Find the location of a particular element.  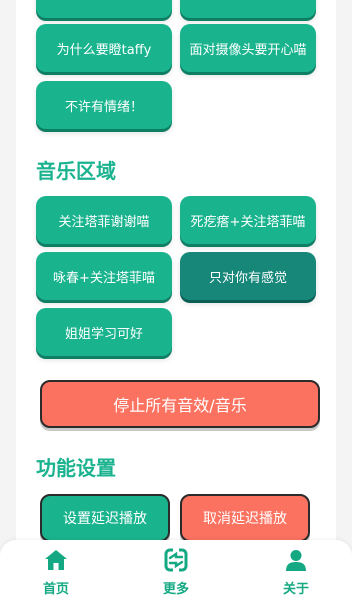

nav-more: 更多 is located at coordinates (176, 573).